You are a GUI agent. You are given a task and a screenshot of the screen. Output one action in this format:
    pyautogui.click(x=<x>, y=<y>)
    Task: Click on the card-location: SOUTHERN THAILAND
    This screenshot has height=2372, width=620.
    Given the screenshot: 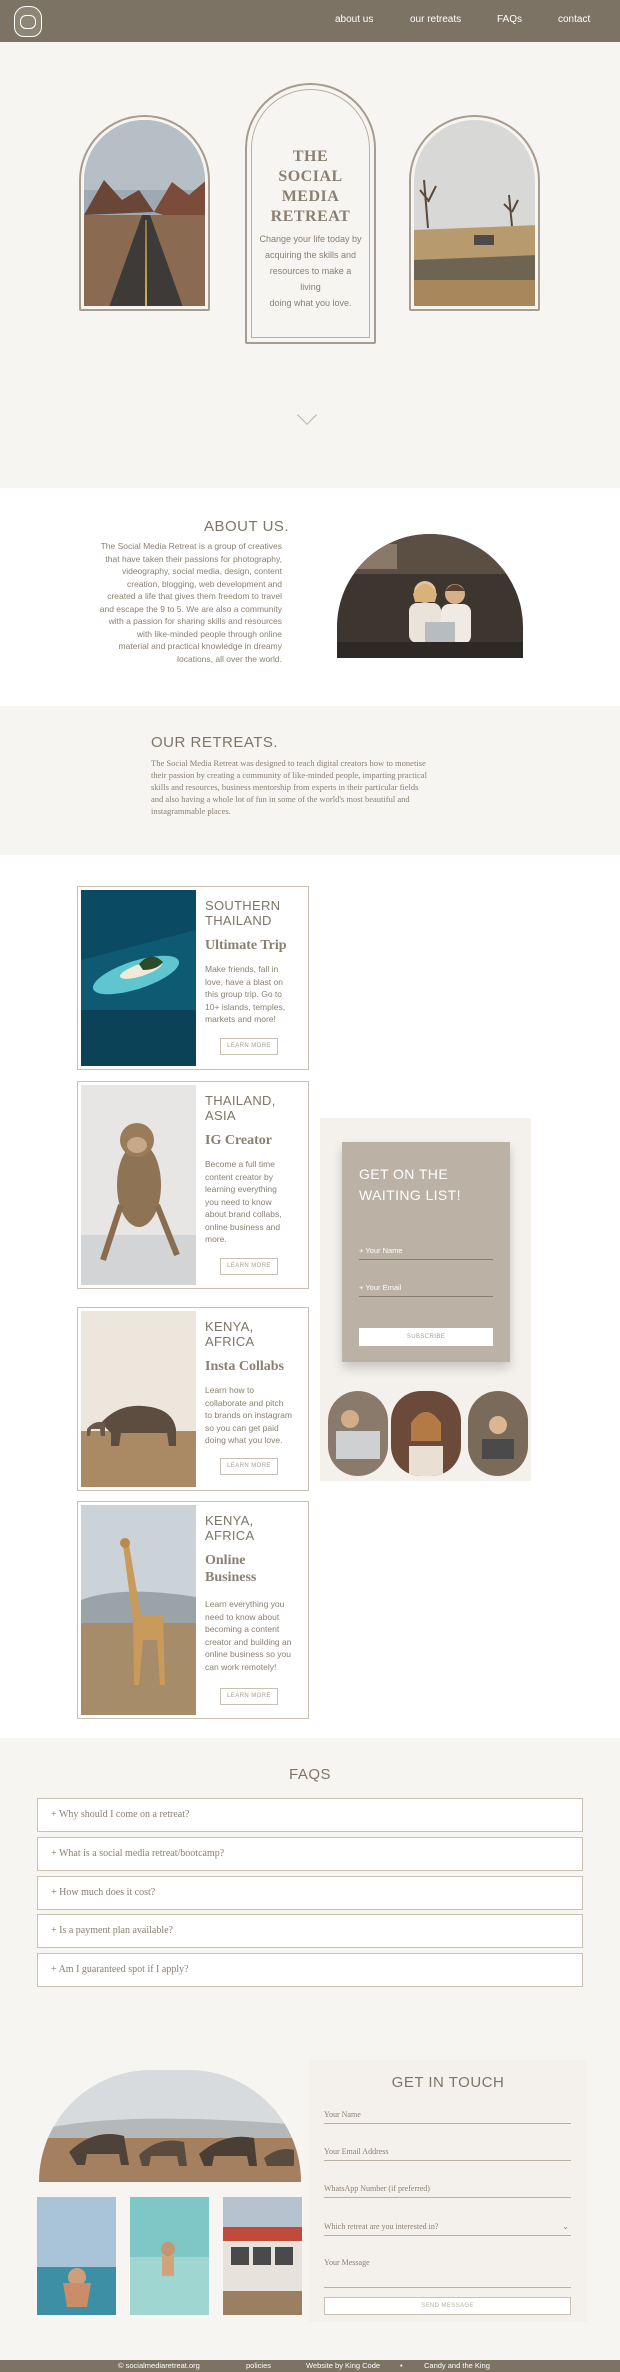 What is the action you would take?
    pyautogui.click(x=243, y=913)
    